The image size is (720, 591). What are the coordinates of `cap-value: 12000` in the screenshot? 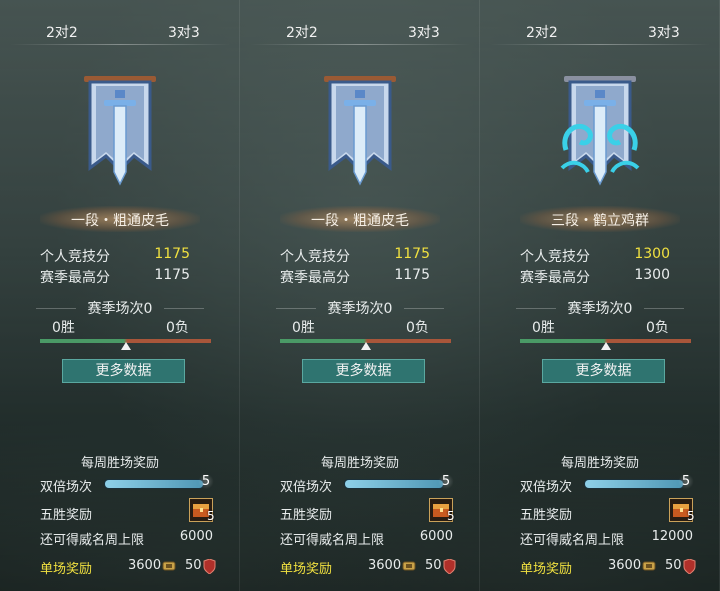 It's located at (672, 536).